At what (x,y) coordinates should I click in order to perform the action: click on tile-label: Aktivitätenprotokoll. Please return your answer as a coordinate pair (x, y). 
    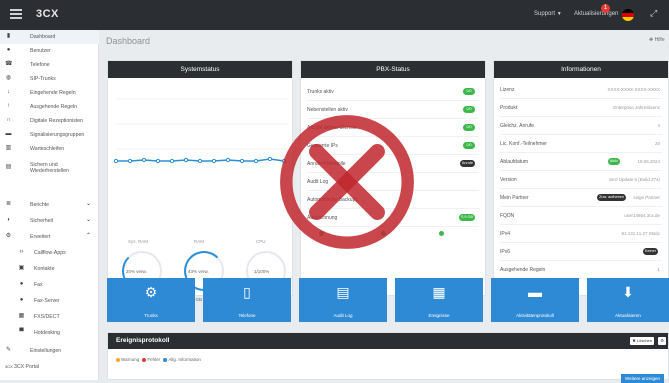
    Looking at the image, I should click on (535, 315).